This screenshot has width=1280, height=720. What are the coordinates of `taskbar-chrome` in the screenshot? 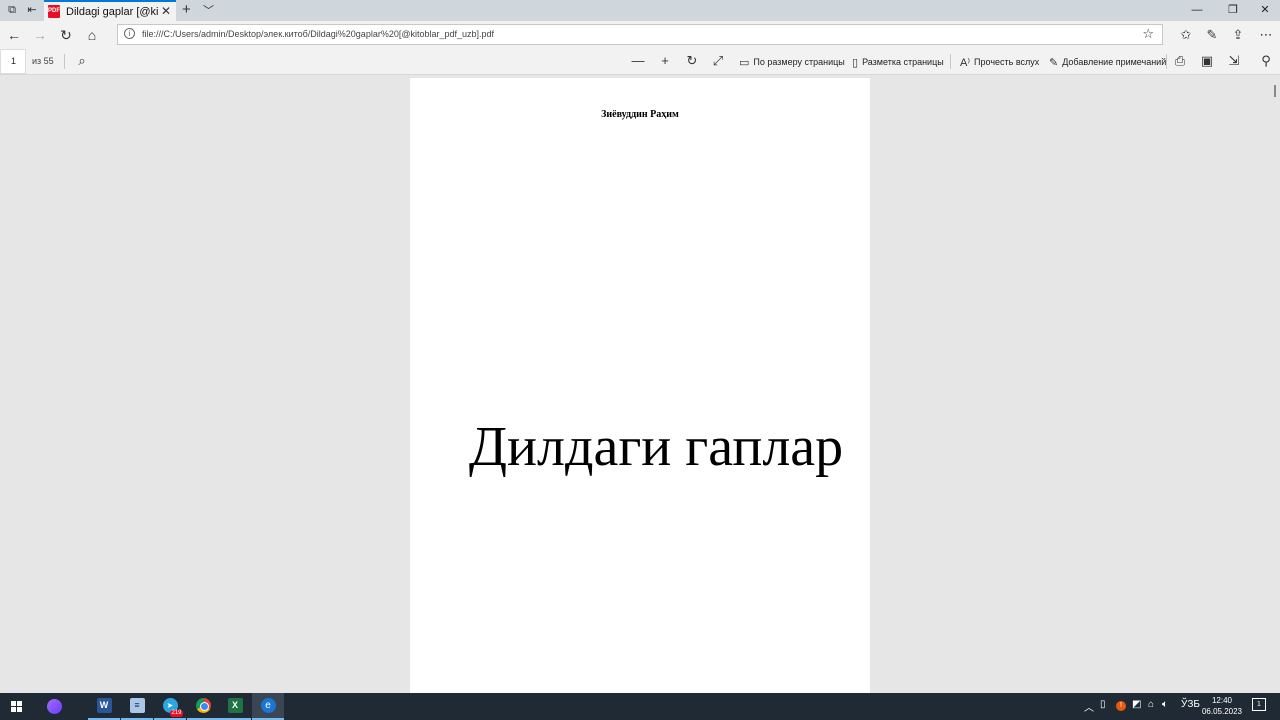 It's located at (203, 706).